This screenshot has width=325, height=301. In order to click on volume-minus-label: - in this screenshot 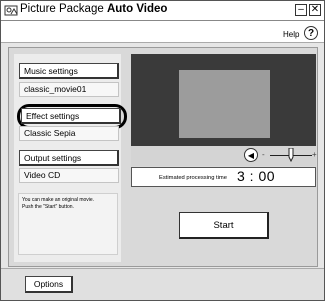, I will do `click(263, 154)`.